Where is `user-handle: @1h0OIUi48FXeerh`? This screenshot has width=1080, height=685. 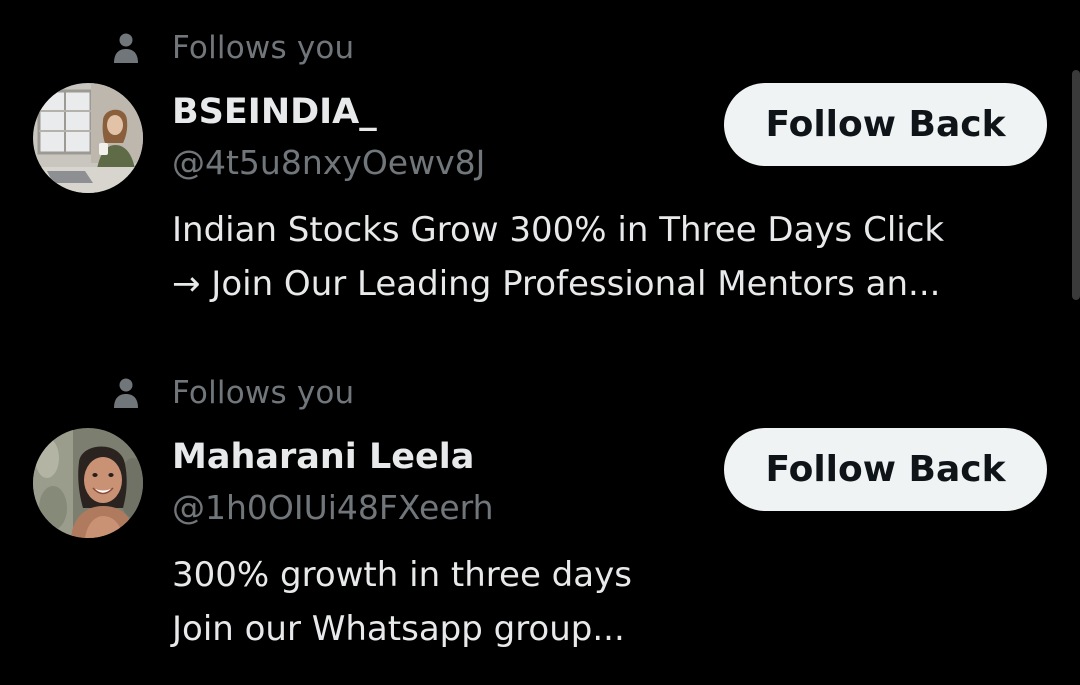 user-handle: @1h0OIUi48FXeerh is located at coordinates (333, 507).